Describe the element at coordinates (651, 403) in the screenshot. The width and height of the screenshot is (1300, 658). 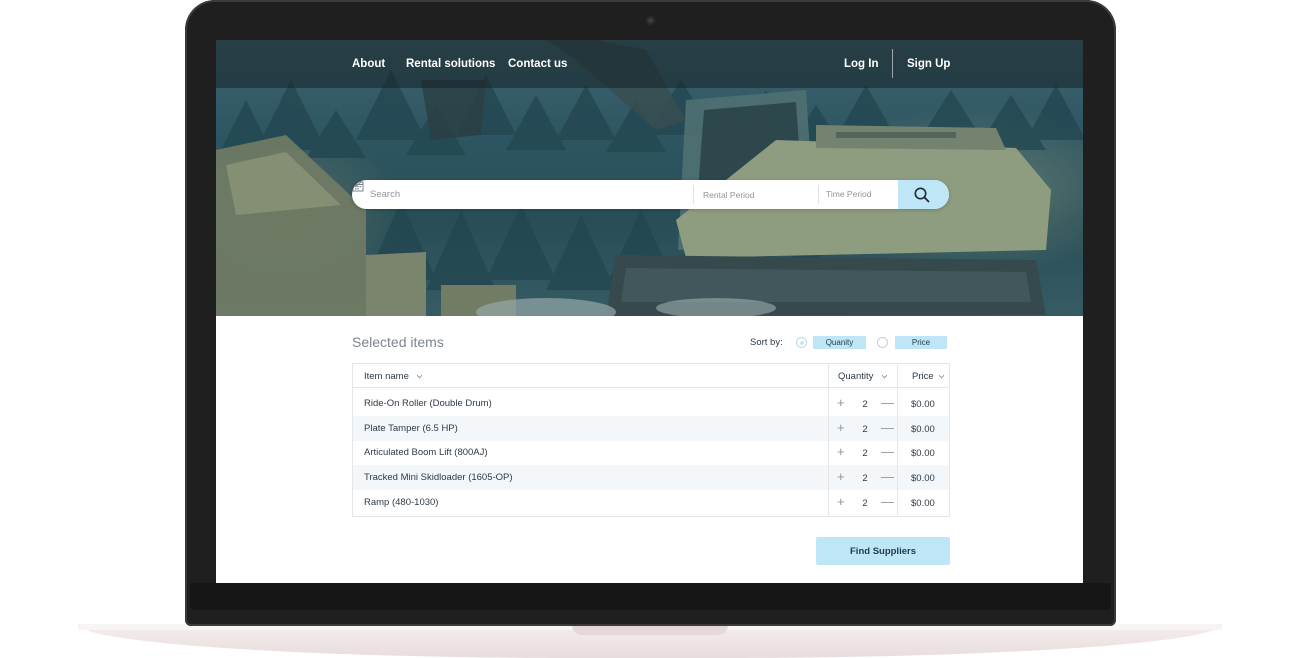
I see `table-row: Ride-On Roller (Double Drum) + 2 — $0.00` at that location.